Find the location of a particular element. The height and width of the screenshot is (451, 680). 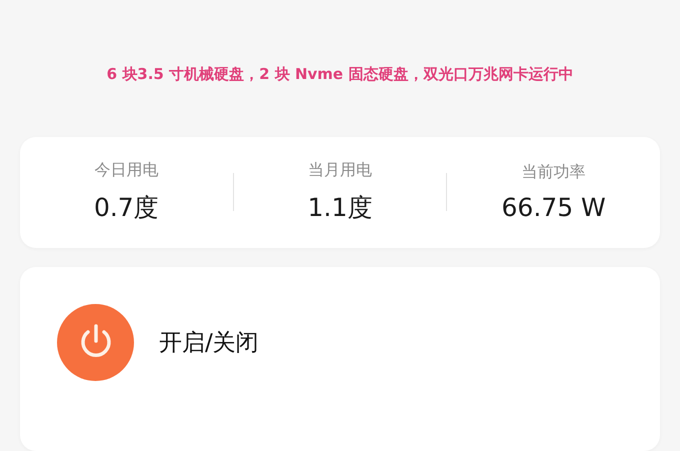

stat-label: 当月用电 is located at coordinates (340, 171).